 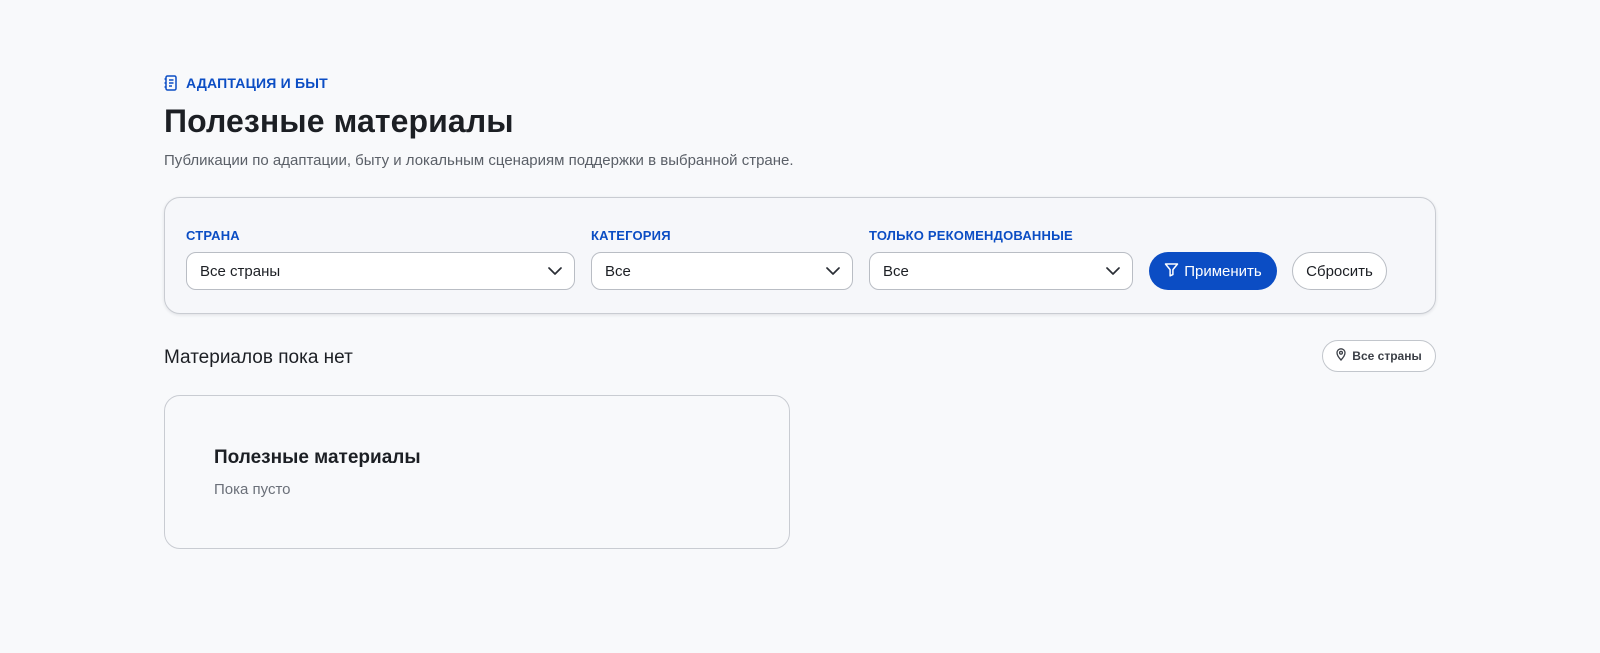 I want to click on category-select: Все, so click(x=722, y=271).